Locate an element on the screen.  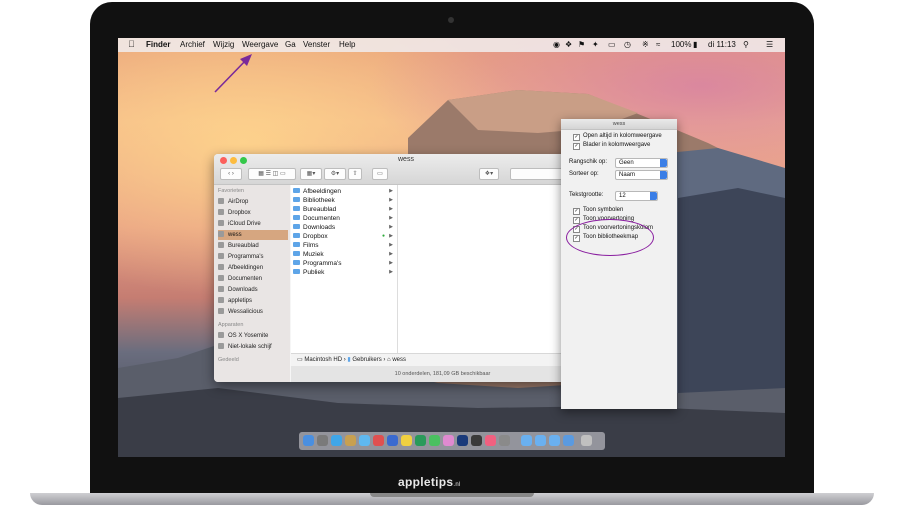
photos-dock-icon is located at coordinates (448, 440).